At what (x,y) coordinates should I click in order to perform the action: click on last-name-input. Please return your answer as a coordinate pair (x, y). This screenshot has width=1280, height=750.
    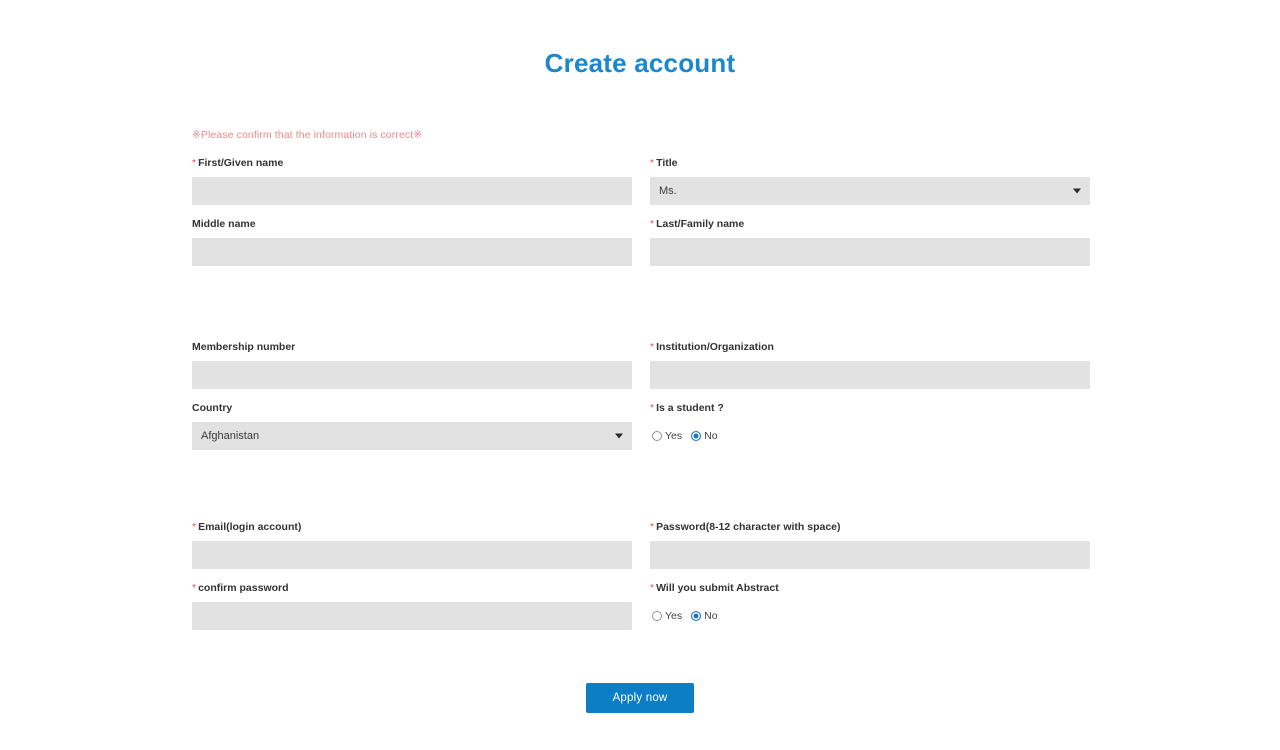
    Looking at the image, I should click on (870, 252).